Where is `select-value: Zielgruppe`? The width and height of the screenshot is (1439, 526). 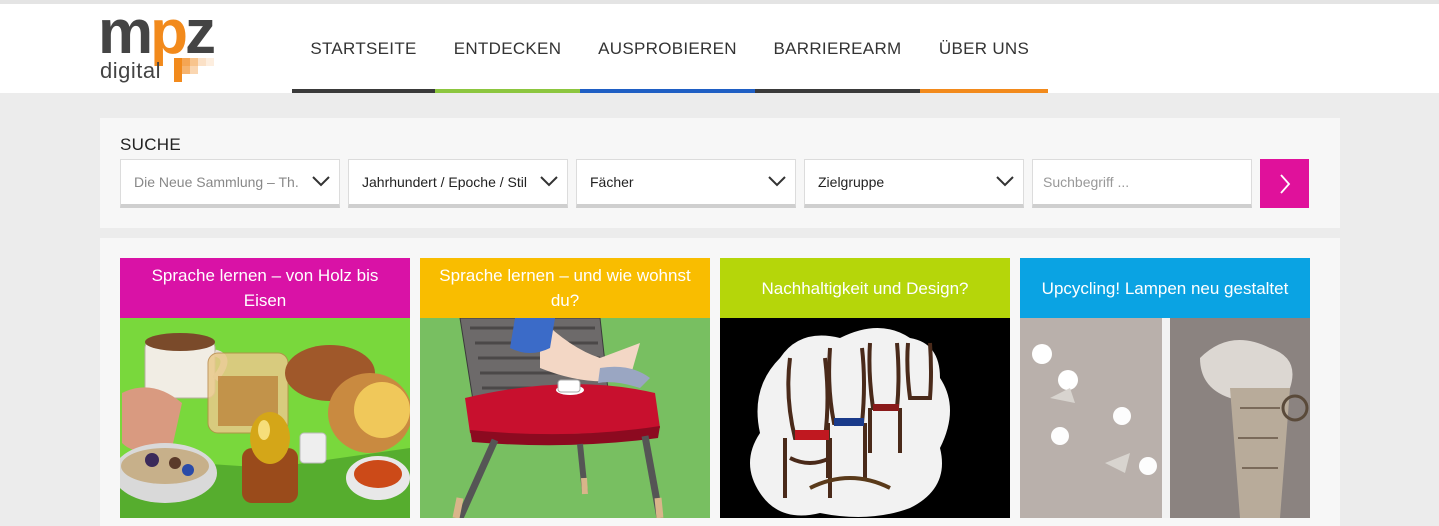 select-value: Zielgruppe is located at coordinates (851, 182).